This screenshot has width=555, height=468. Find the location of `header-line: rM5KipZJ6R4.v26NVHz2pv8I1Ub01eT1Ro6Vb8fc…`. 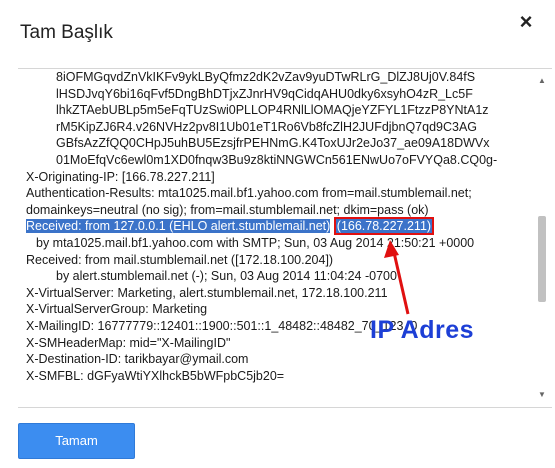

header-line: rM5KipZJ6R4.v26NVHz2pv8I1Ub01eT1Ro6Vb8fc… is located at coordinates (267, 126).